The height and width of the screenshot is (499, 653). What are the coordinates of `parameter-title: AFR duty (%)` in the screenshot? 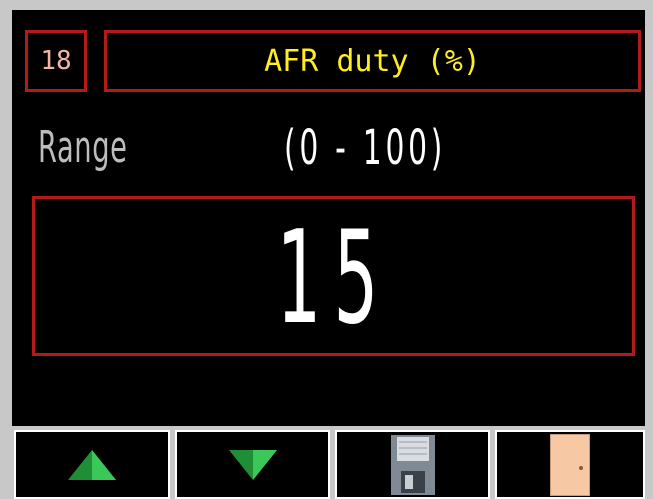 It's located at (372, 61).